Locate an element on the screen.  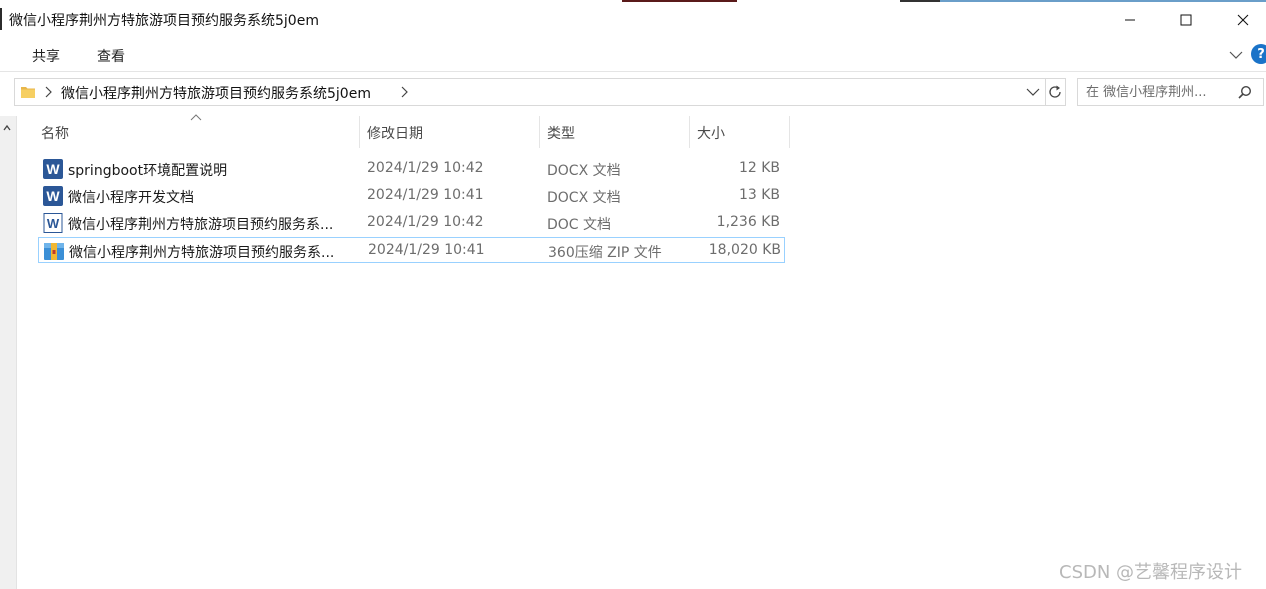
refresh-icon is located at coordinates (1054, 91).